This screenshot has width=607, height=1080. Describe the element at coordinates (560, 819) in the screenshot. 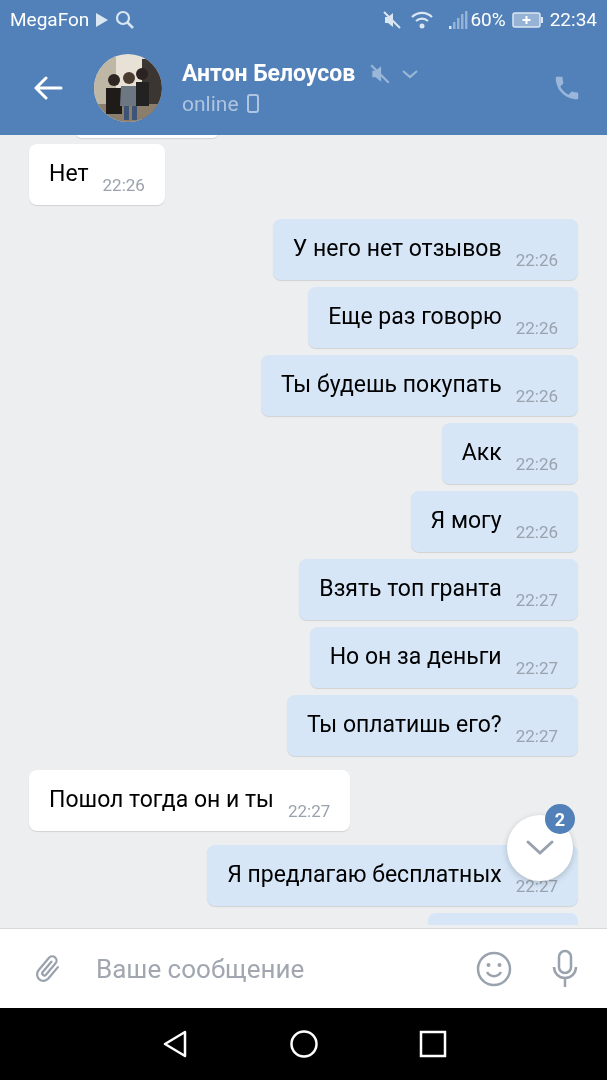

I see `unread-count: 2` at that location.